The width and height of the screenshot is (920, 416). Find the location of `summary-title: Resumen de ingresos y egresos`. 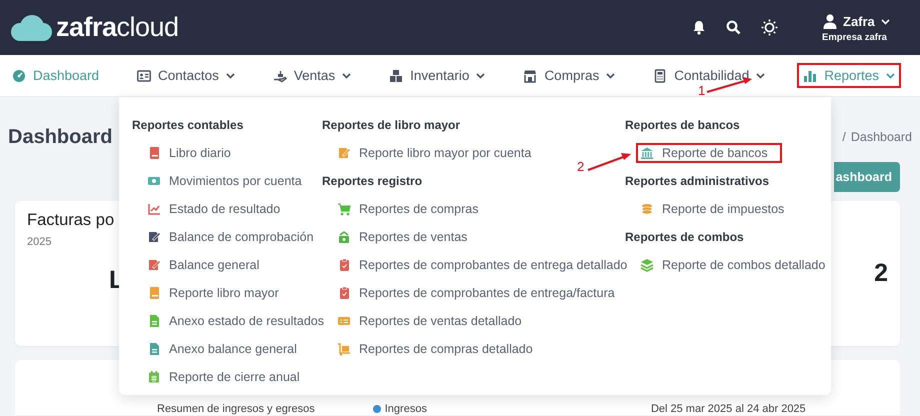

summary-title: Resumen de ingresos y egresos is located at coordinates (236, 409).